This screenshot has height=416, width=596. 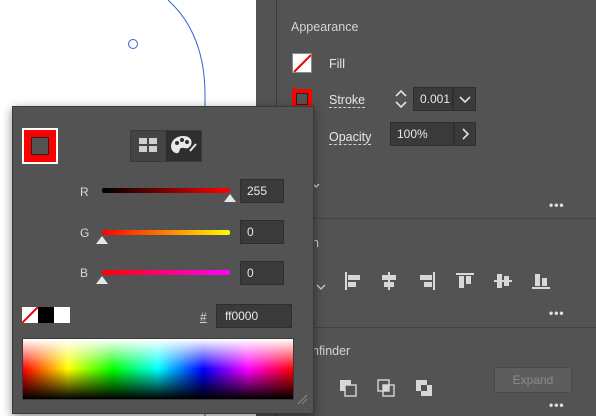 I want to click on hex-value-input: ff0000, so click(x=254, y=316).